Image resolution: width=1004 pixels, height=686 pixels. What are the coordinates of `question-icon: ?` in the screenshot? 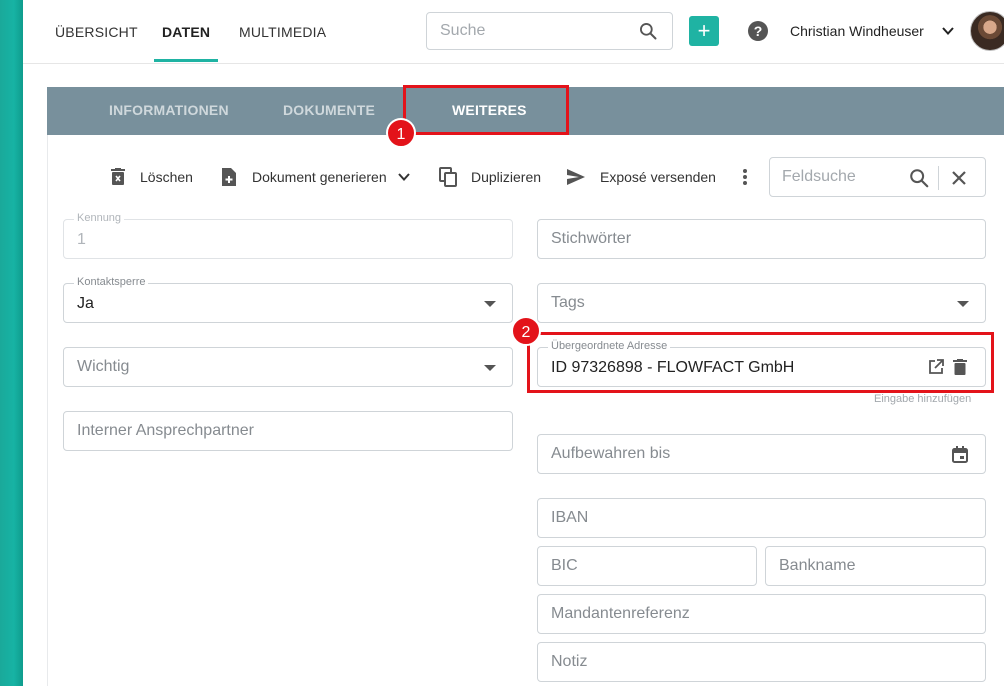 It's located at (758, 31).